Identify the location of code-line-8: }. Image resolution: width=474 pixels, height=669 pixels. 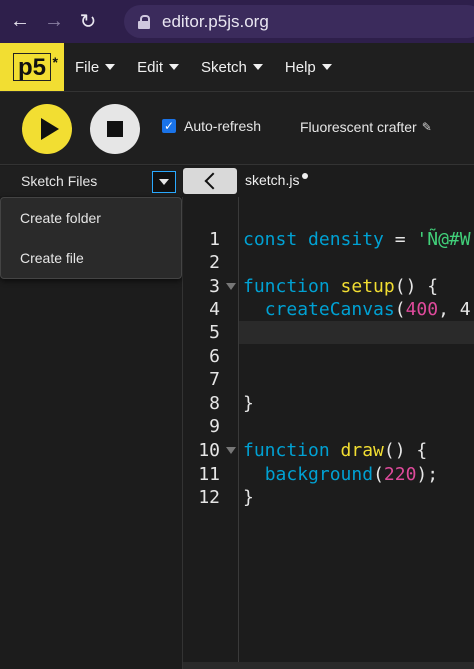
(248, 403).